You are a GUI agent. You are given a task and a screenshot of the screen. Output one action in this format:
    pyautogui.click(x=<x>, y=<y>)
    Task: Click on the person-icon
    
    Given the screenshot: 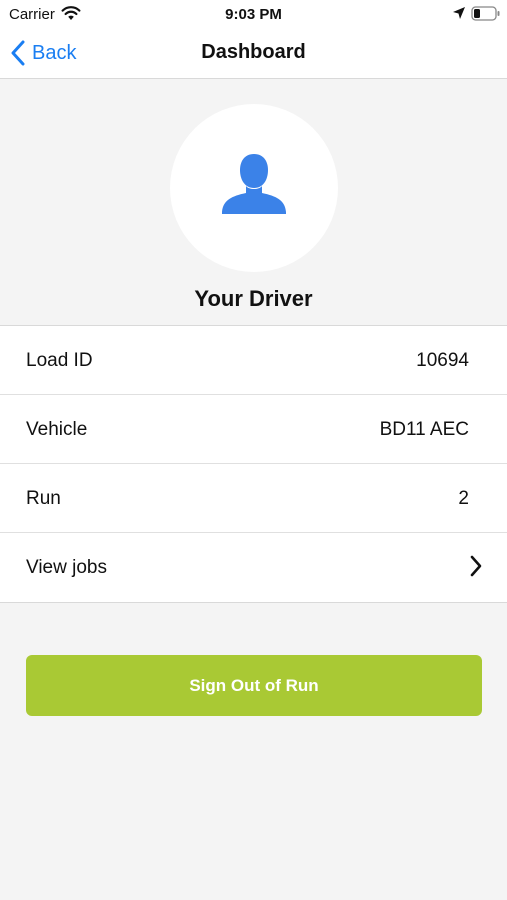 What is the action you would take?
    pyautogui.click(x=254, y=184)
    